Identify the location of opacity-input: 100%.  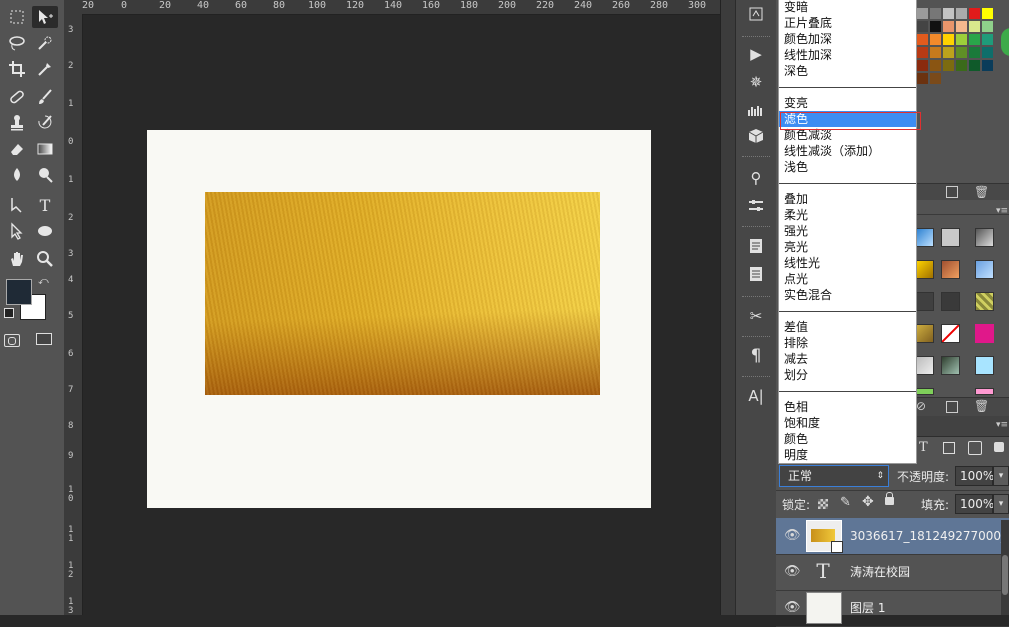
(974, 476).